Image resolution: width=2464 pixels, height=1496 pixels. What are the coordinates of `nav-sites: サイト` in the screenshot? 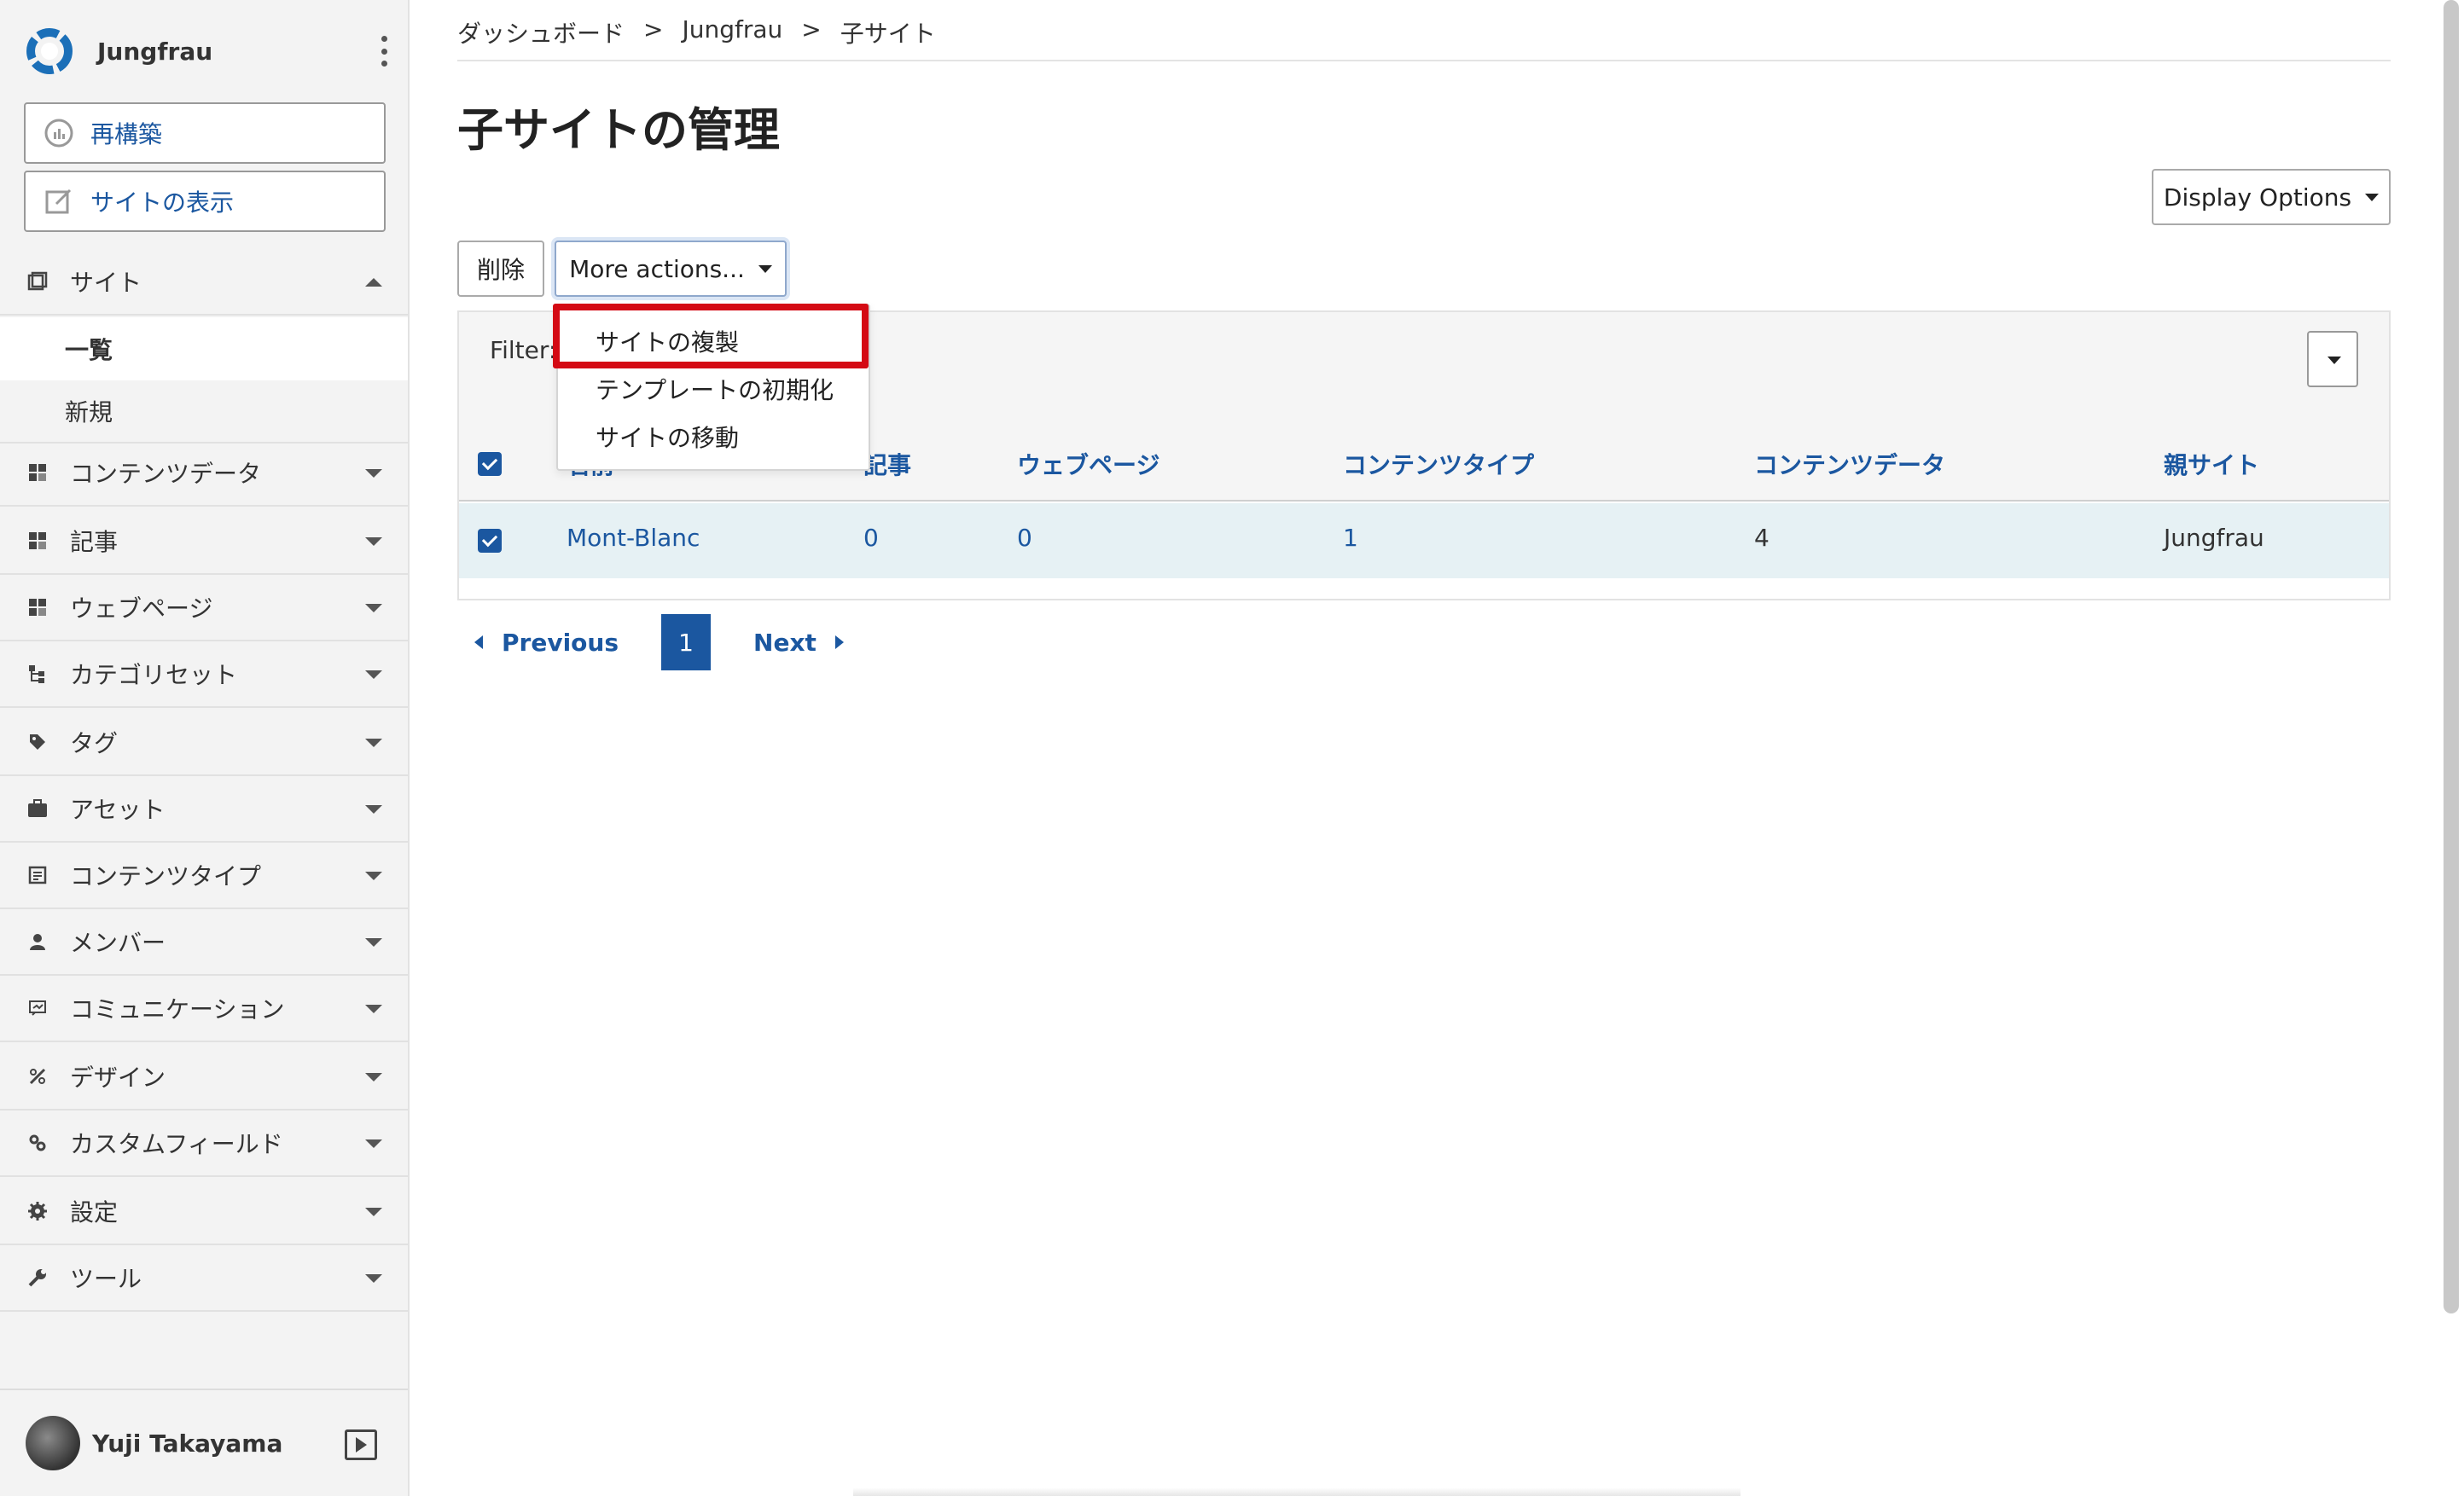 It's located at (204, 282).